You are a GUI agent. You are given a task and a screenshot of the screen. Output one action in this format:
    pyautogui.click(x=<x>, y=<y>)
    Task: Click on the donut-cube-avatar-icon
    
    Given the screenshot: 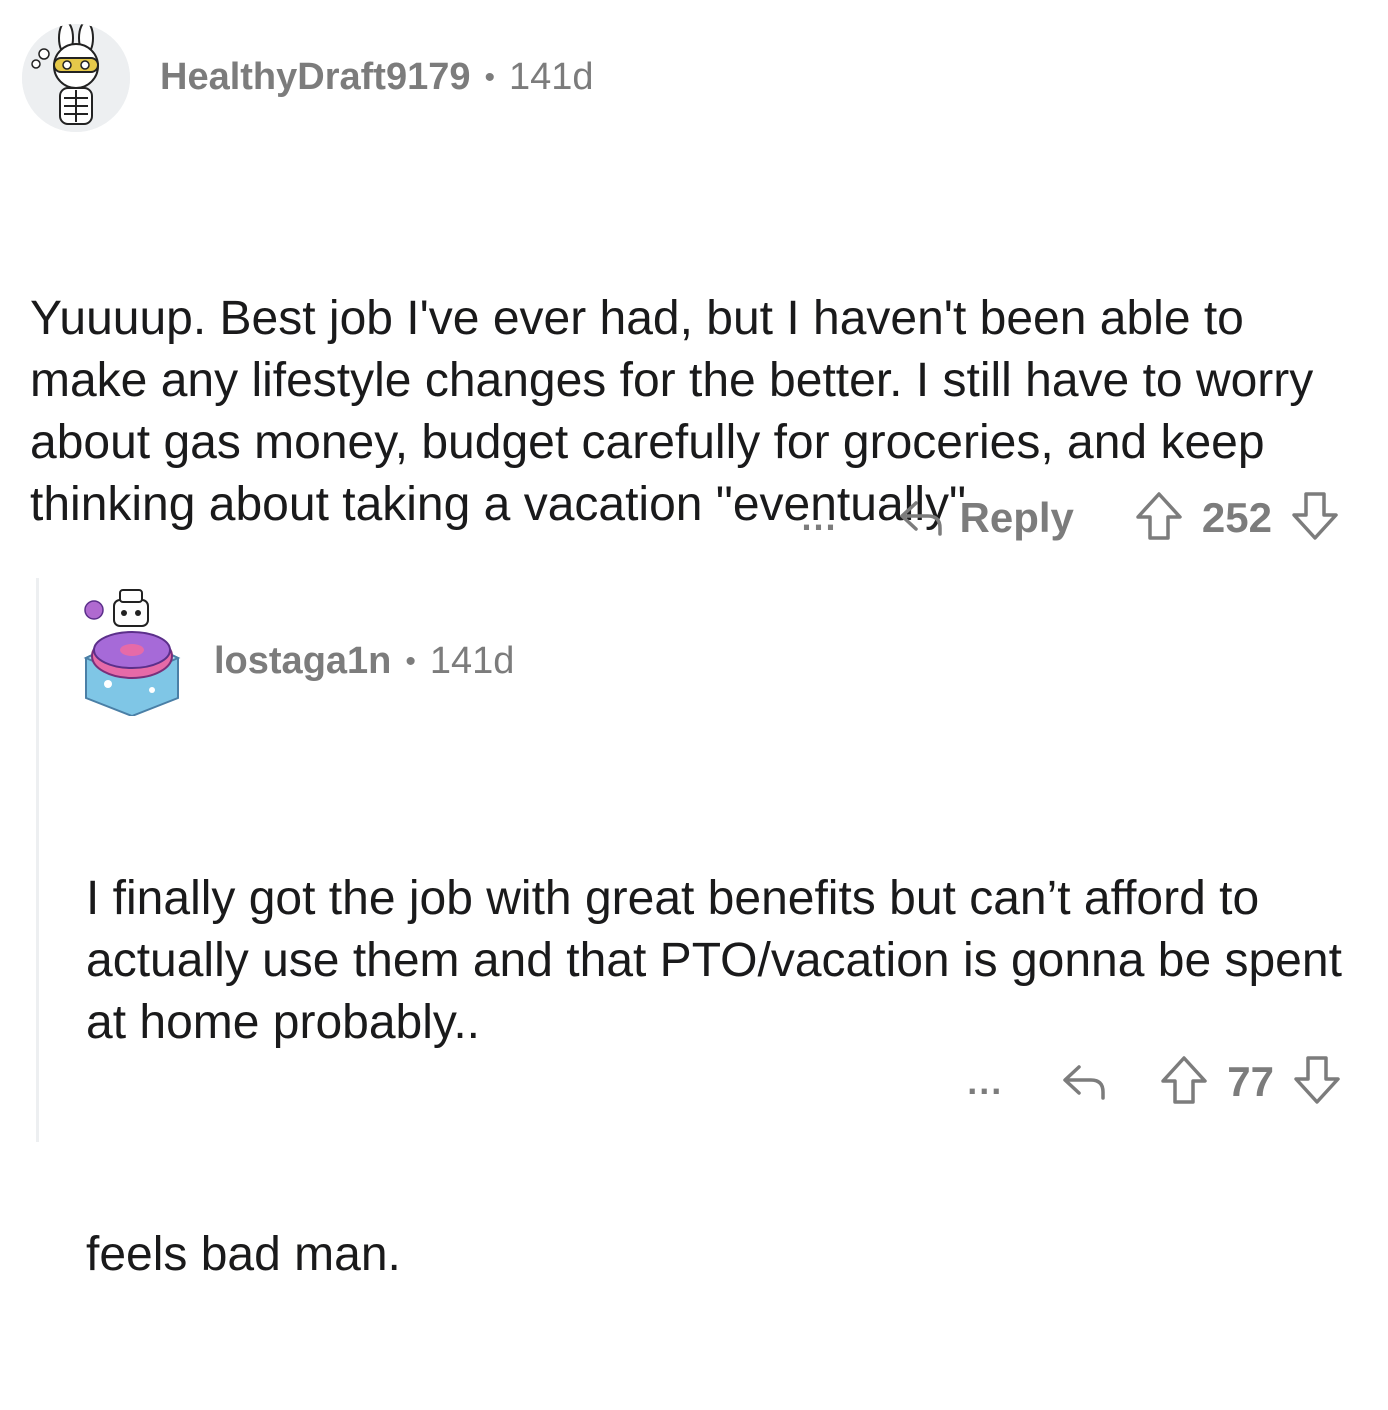 What is the action you would take?
    pyautogui.click(x=132, y=653)
    